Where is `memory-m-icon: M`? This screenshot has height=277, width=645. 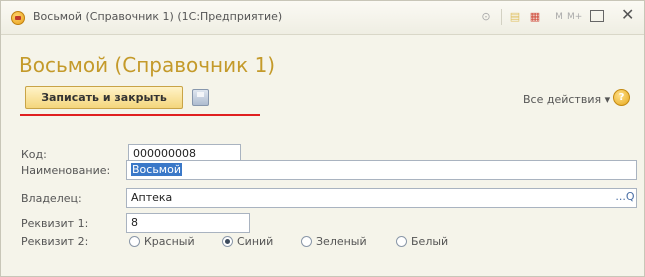
memory-m-icon: M is located at coordinates (559, 17).